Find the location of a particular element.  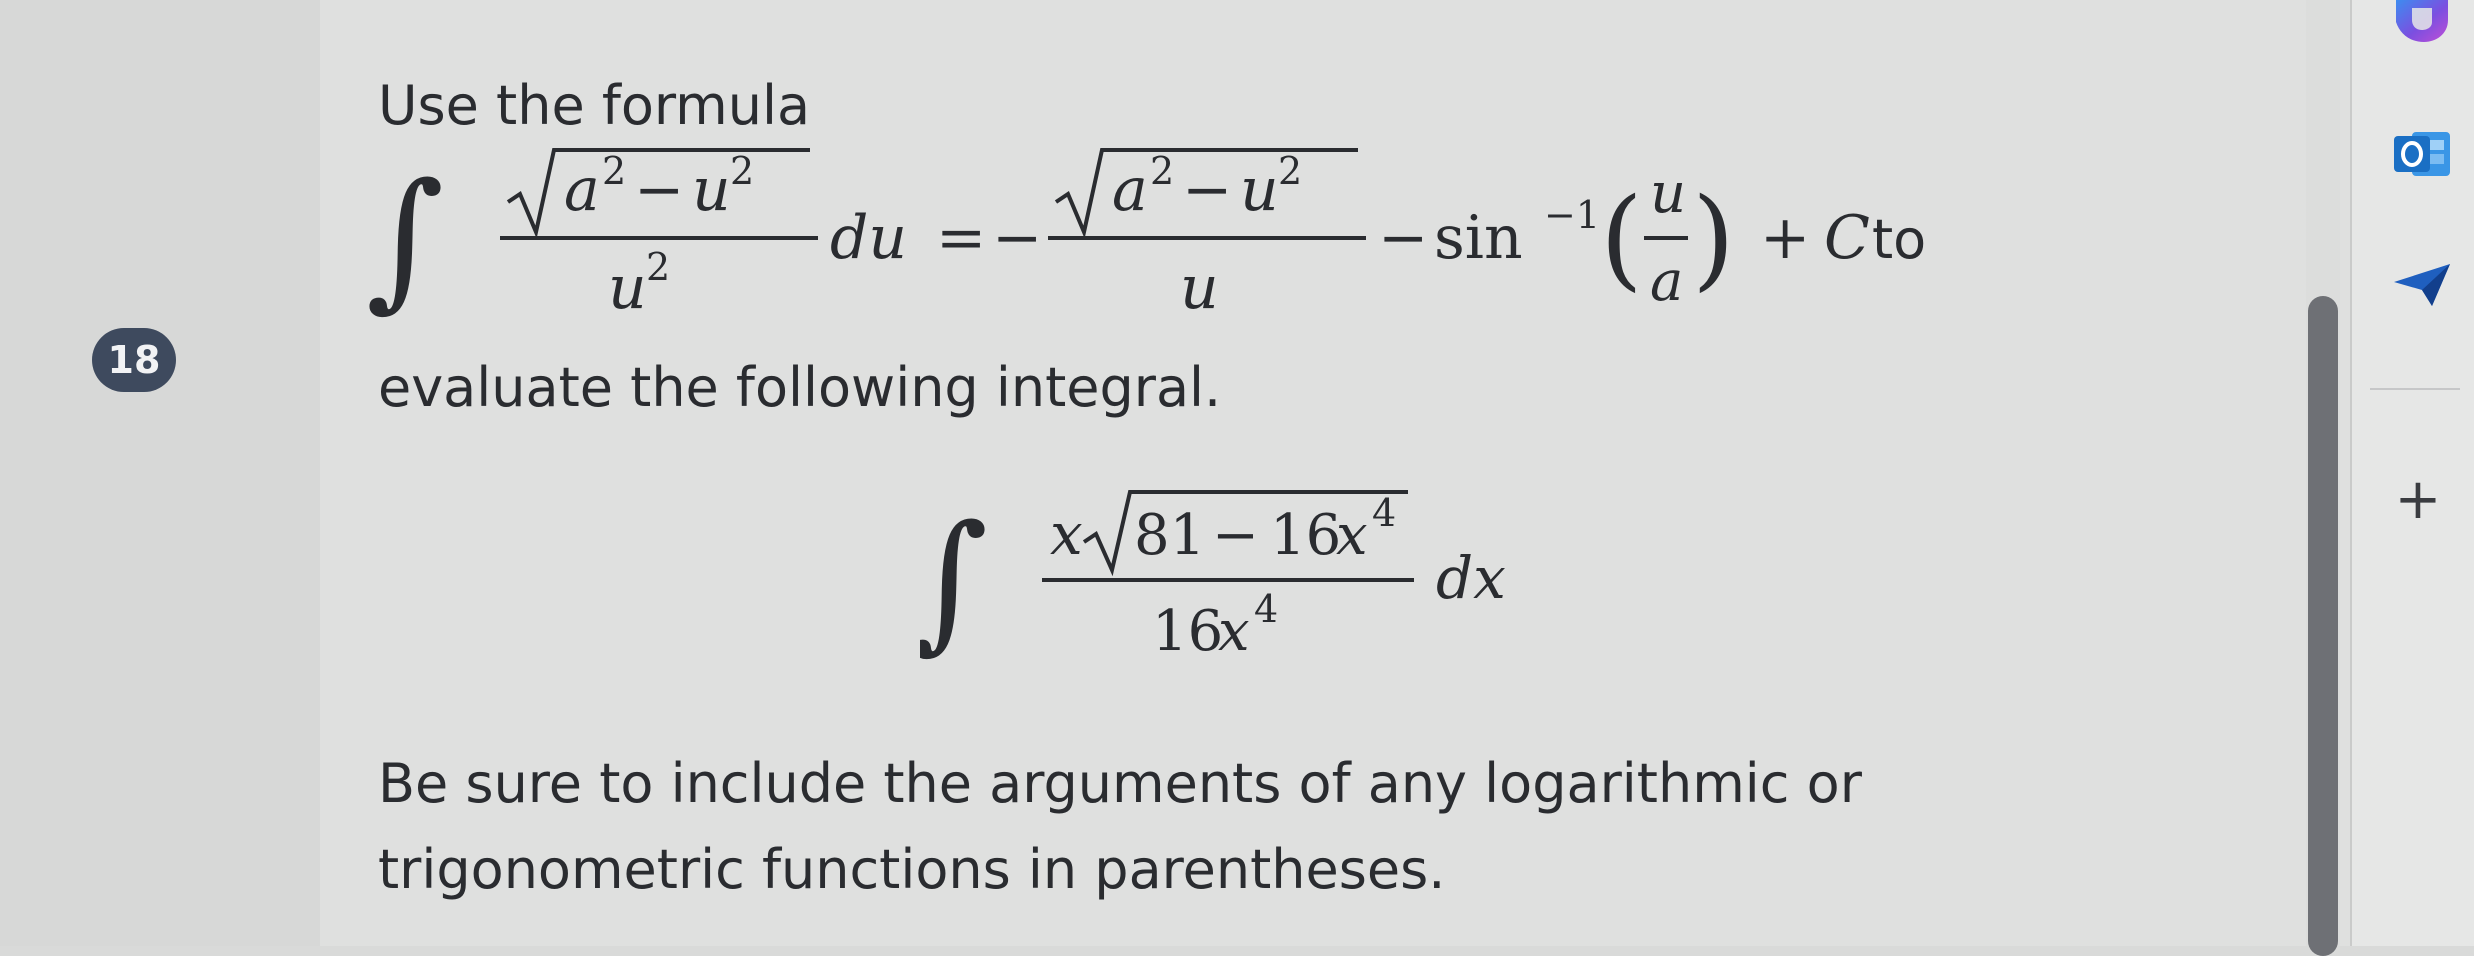

target-integral-svg: ∫ x 81 − 16 x 4 16 x 4 dx is located at coordinates (1213, 579).